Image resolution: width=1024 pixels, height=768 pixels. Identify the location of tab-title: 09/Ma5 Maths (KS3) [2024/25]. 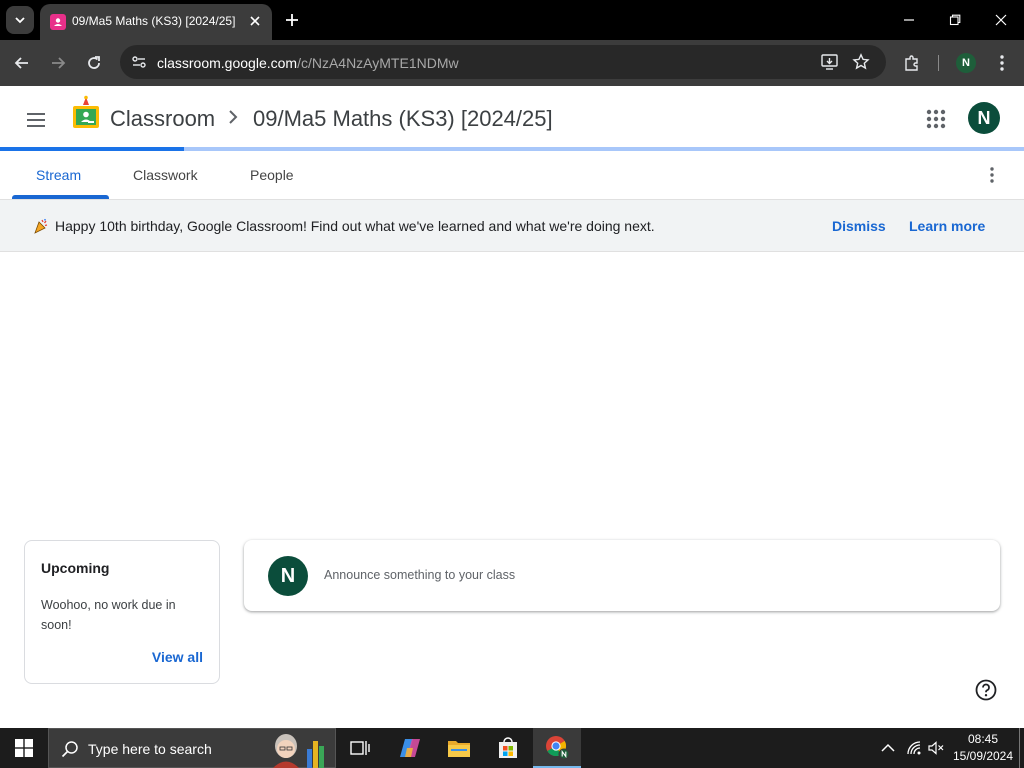
(154, 21).